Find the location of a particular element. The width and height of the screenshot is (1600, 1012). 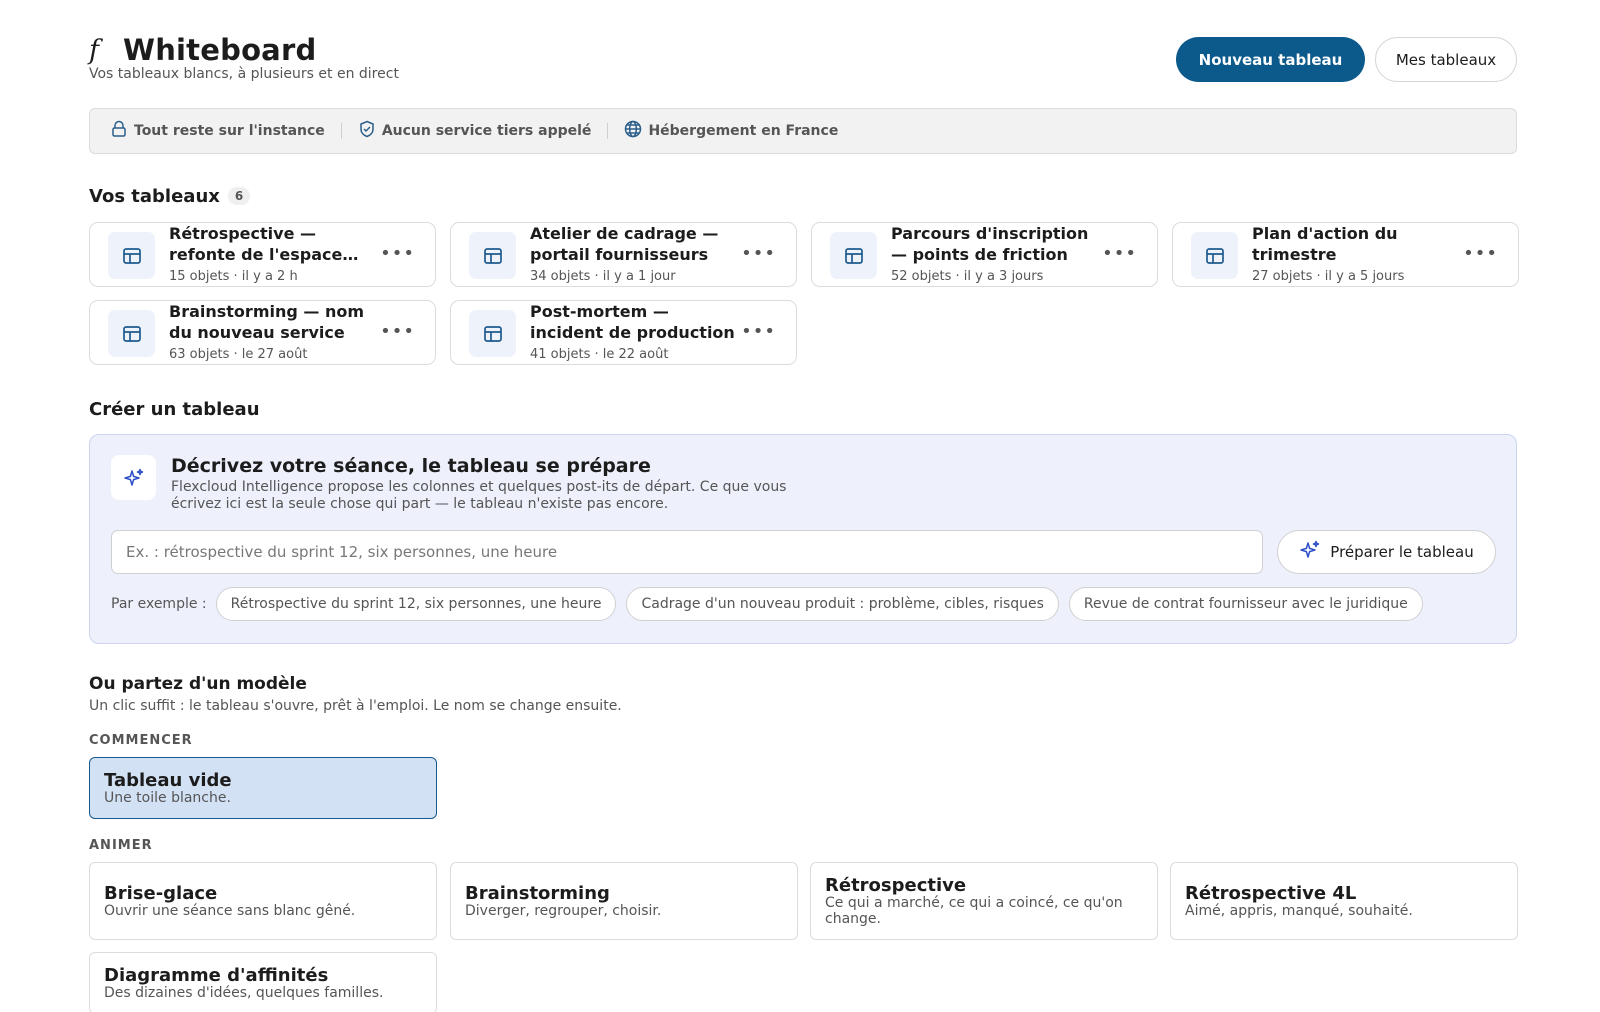

template-name: Diagramme d'affinités is located at coordinates (216, 975).